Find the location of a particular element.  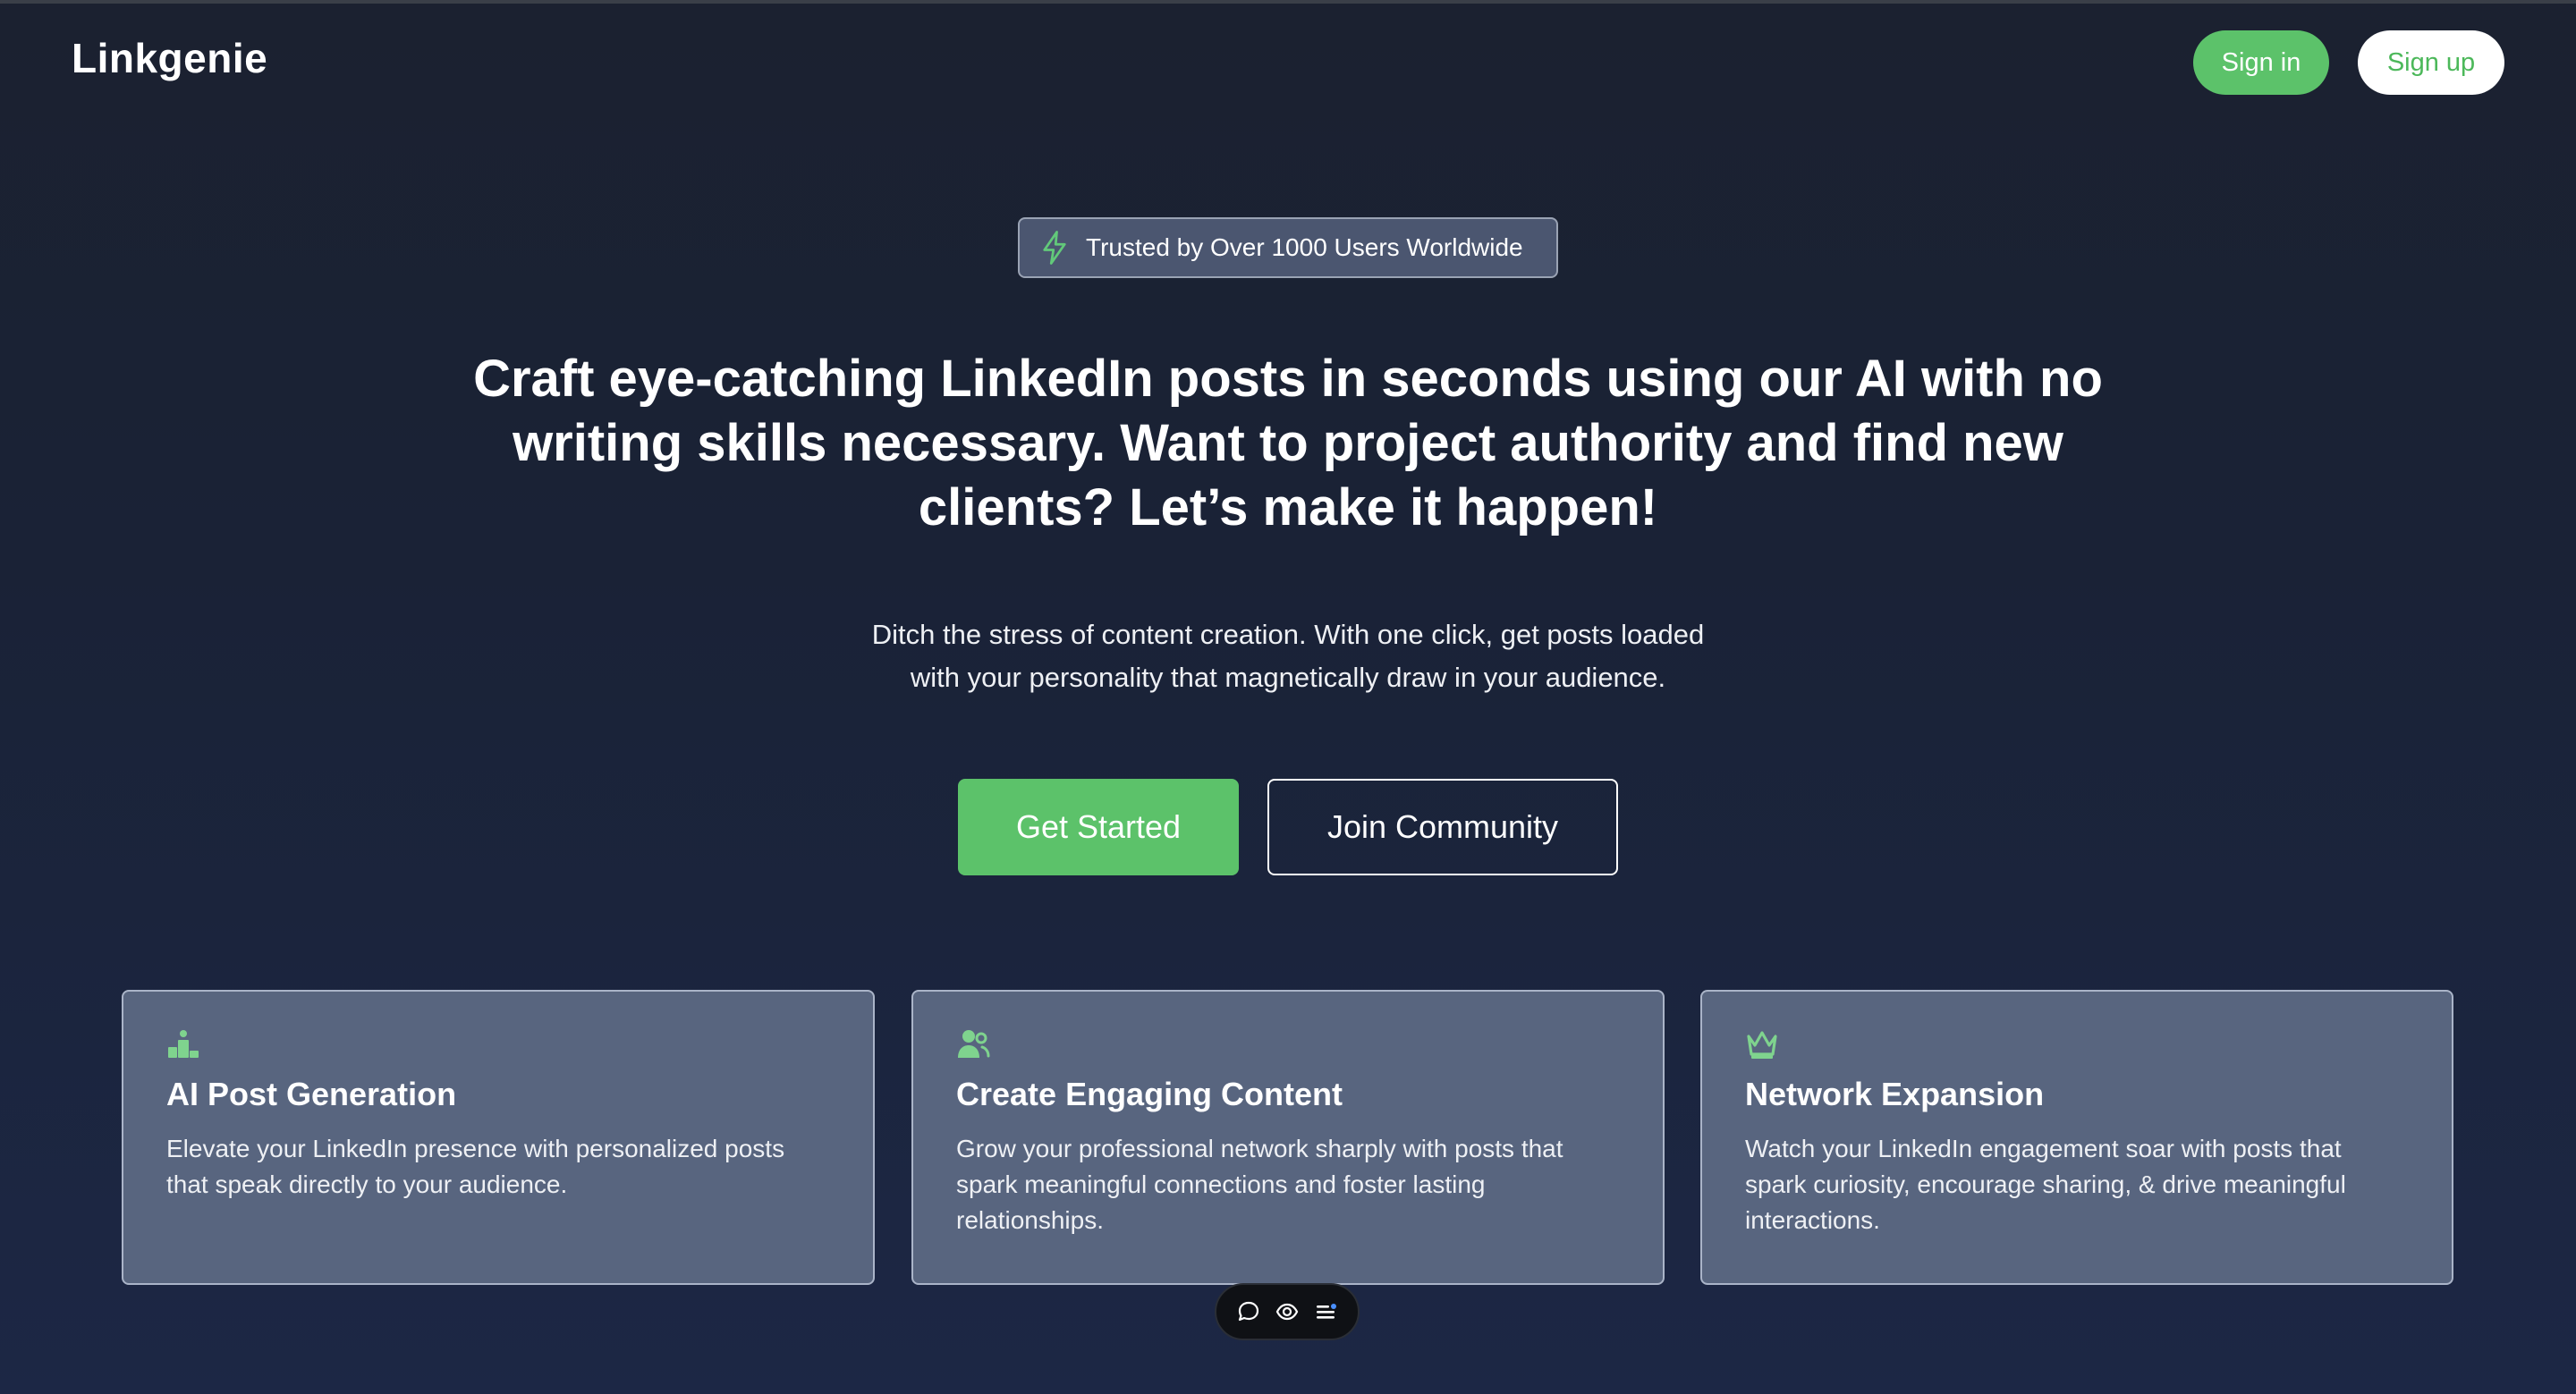

comment-icon is located at coordinates (1248, 1312).